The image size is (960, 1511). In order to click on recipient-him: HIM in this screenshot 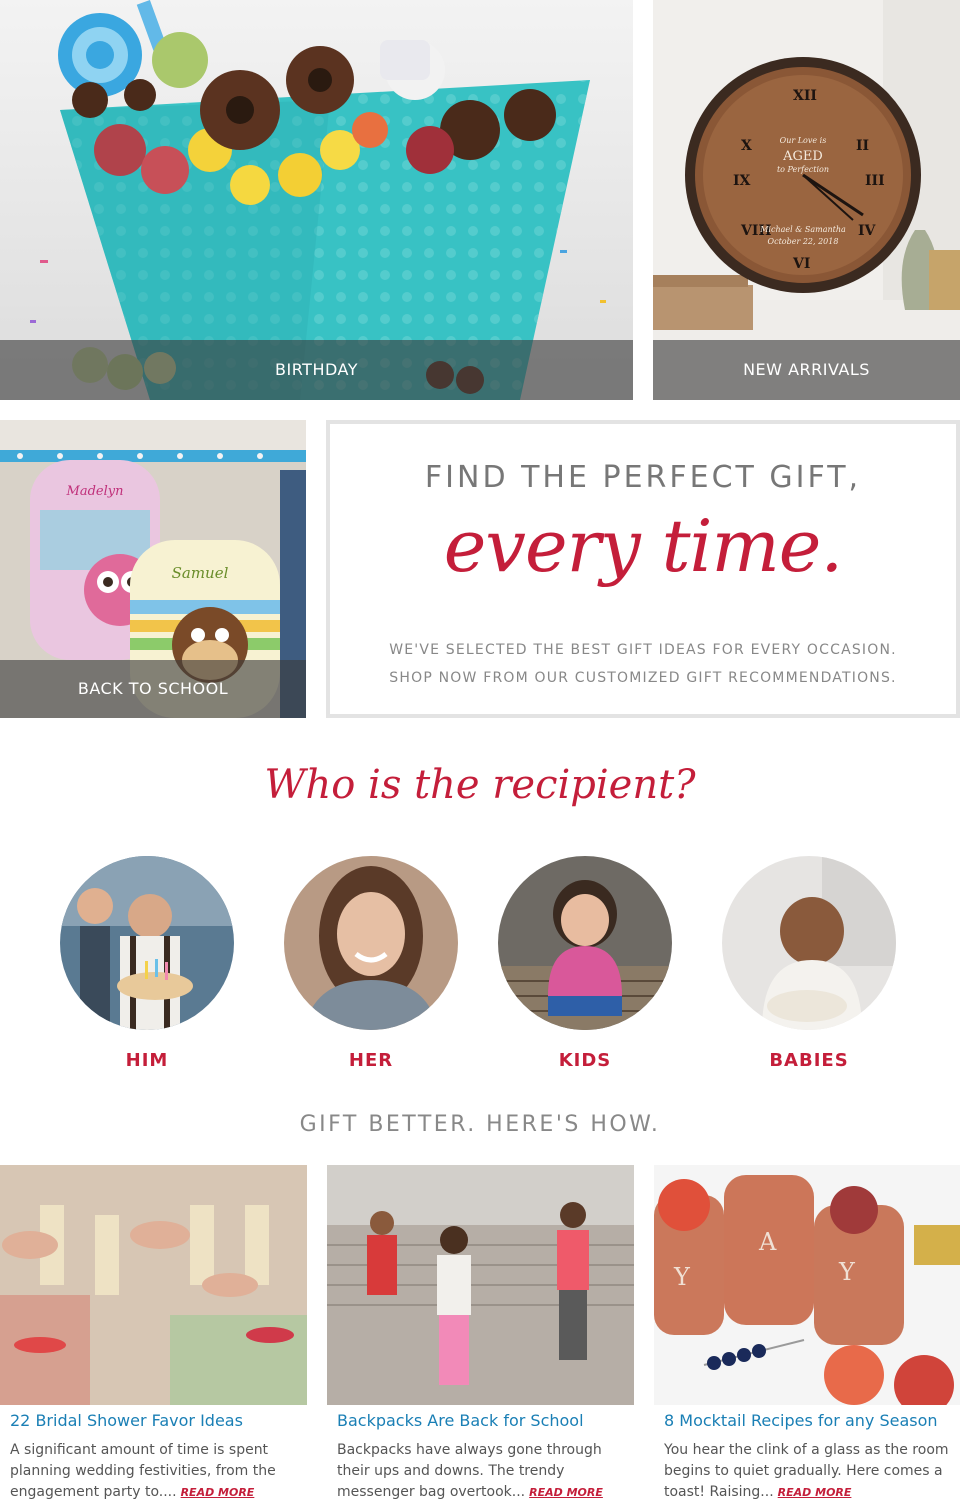, I will do `click(147, 963)`.